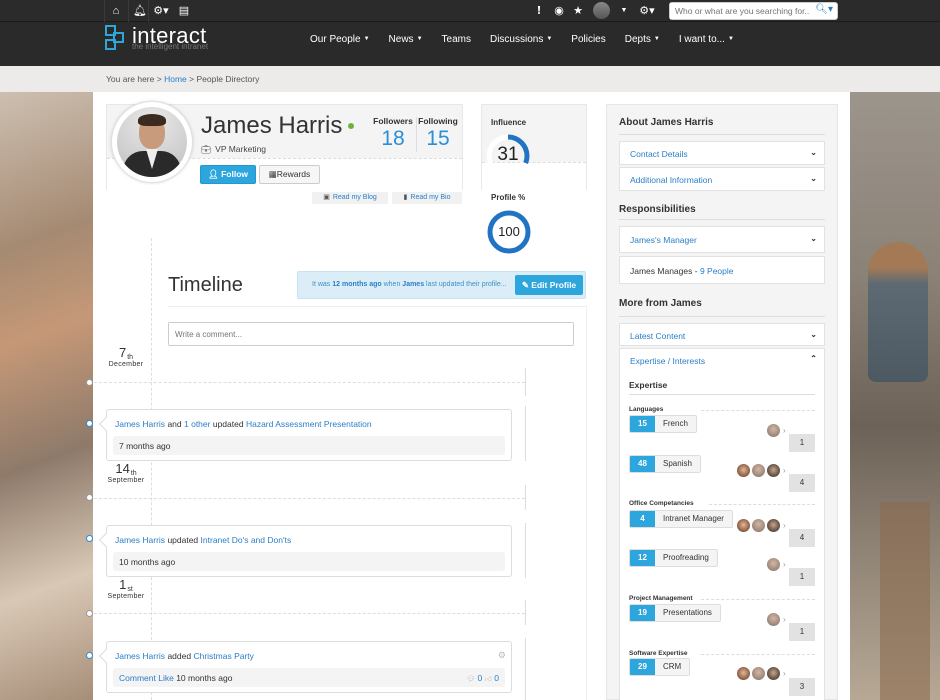 This screenshot has width=940, height=700. What do you see at coordinates (223, 656) in the screenshot?
I see `activity-object-link: Christmas Party` at bounding box center [223, 656].